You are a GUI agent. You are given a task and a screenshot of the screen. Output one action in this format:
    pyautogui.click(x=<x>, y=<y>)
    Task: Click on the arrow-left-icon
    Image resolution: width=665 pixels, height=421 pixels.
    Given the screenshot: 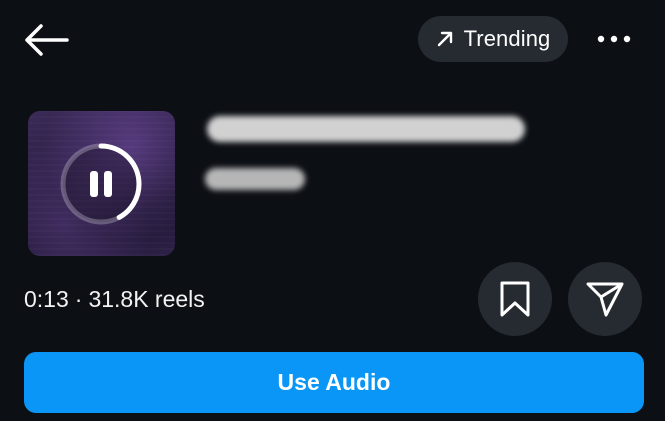 What is the action you would take?
    pyautogui.click(x=47, y=40)
    